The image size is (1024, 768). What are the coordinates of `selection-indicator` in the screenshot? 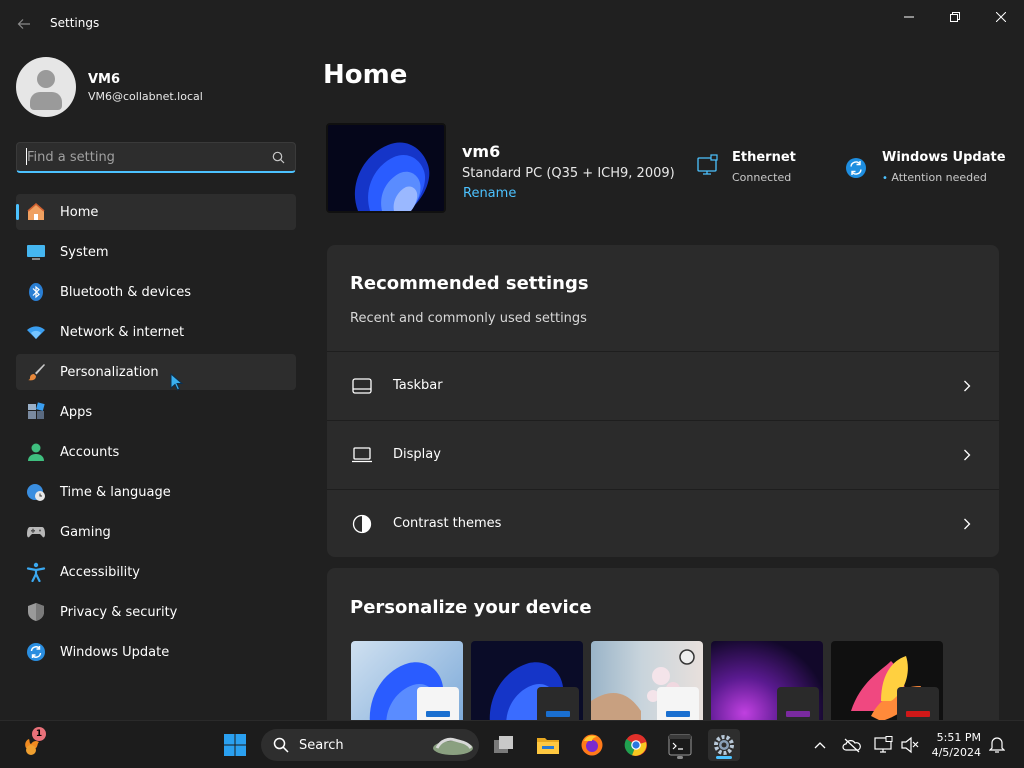 It's located at (17, 212).